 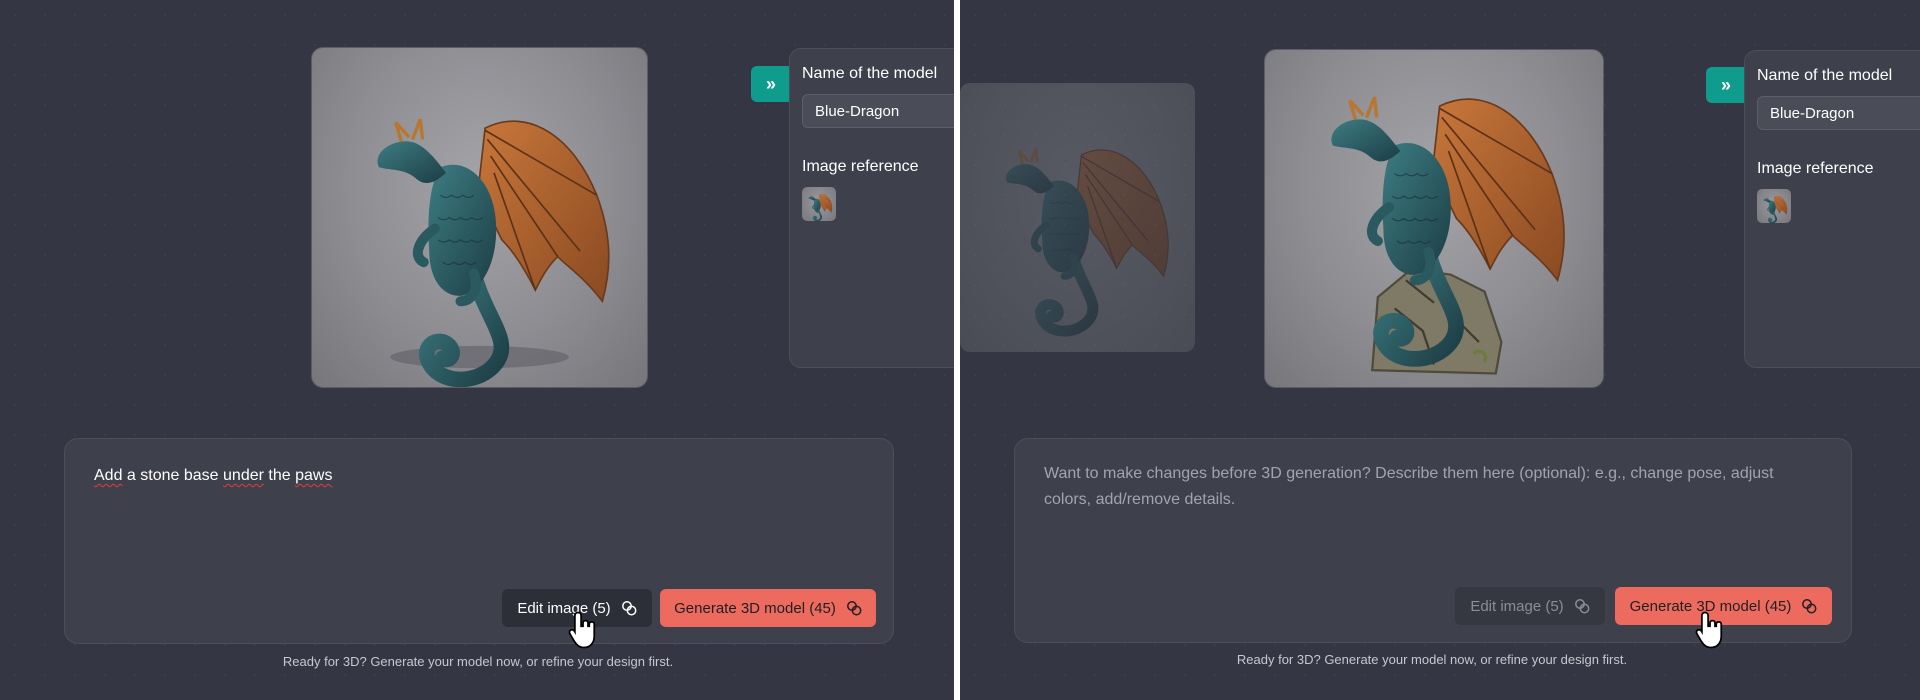 I want to click on dragon-illustration-faded, so click(x=1077, y=217).